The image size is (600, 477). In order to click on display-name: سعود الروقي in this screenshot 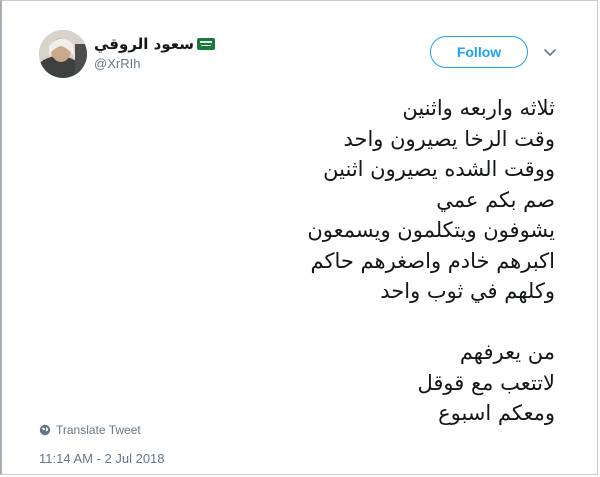, I will do `click(144, 44)`.